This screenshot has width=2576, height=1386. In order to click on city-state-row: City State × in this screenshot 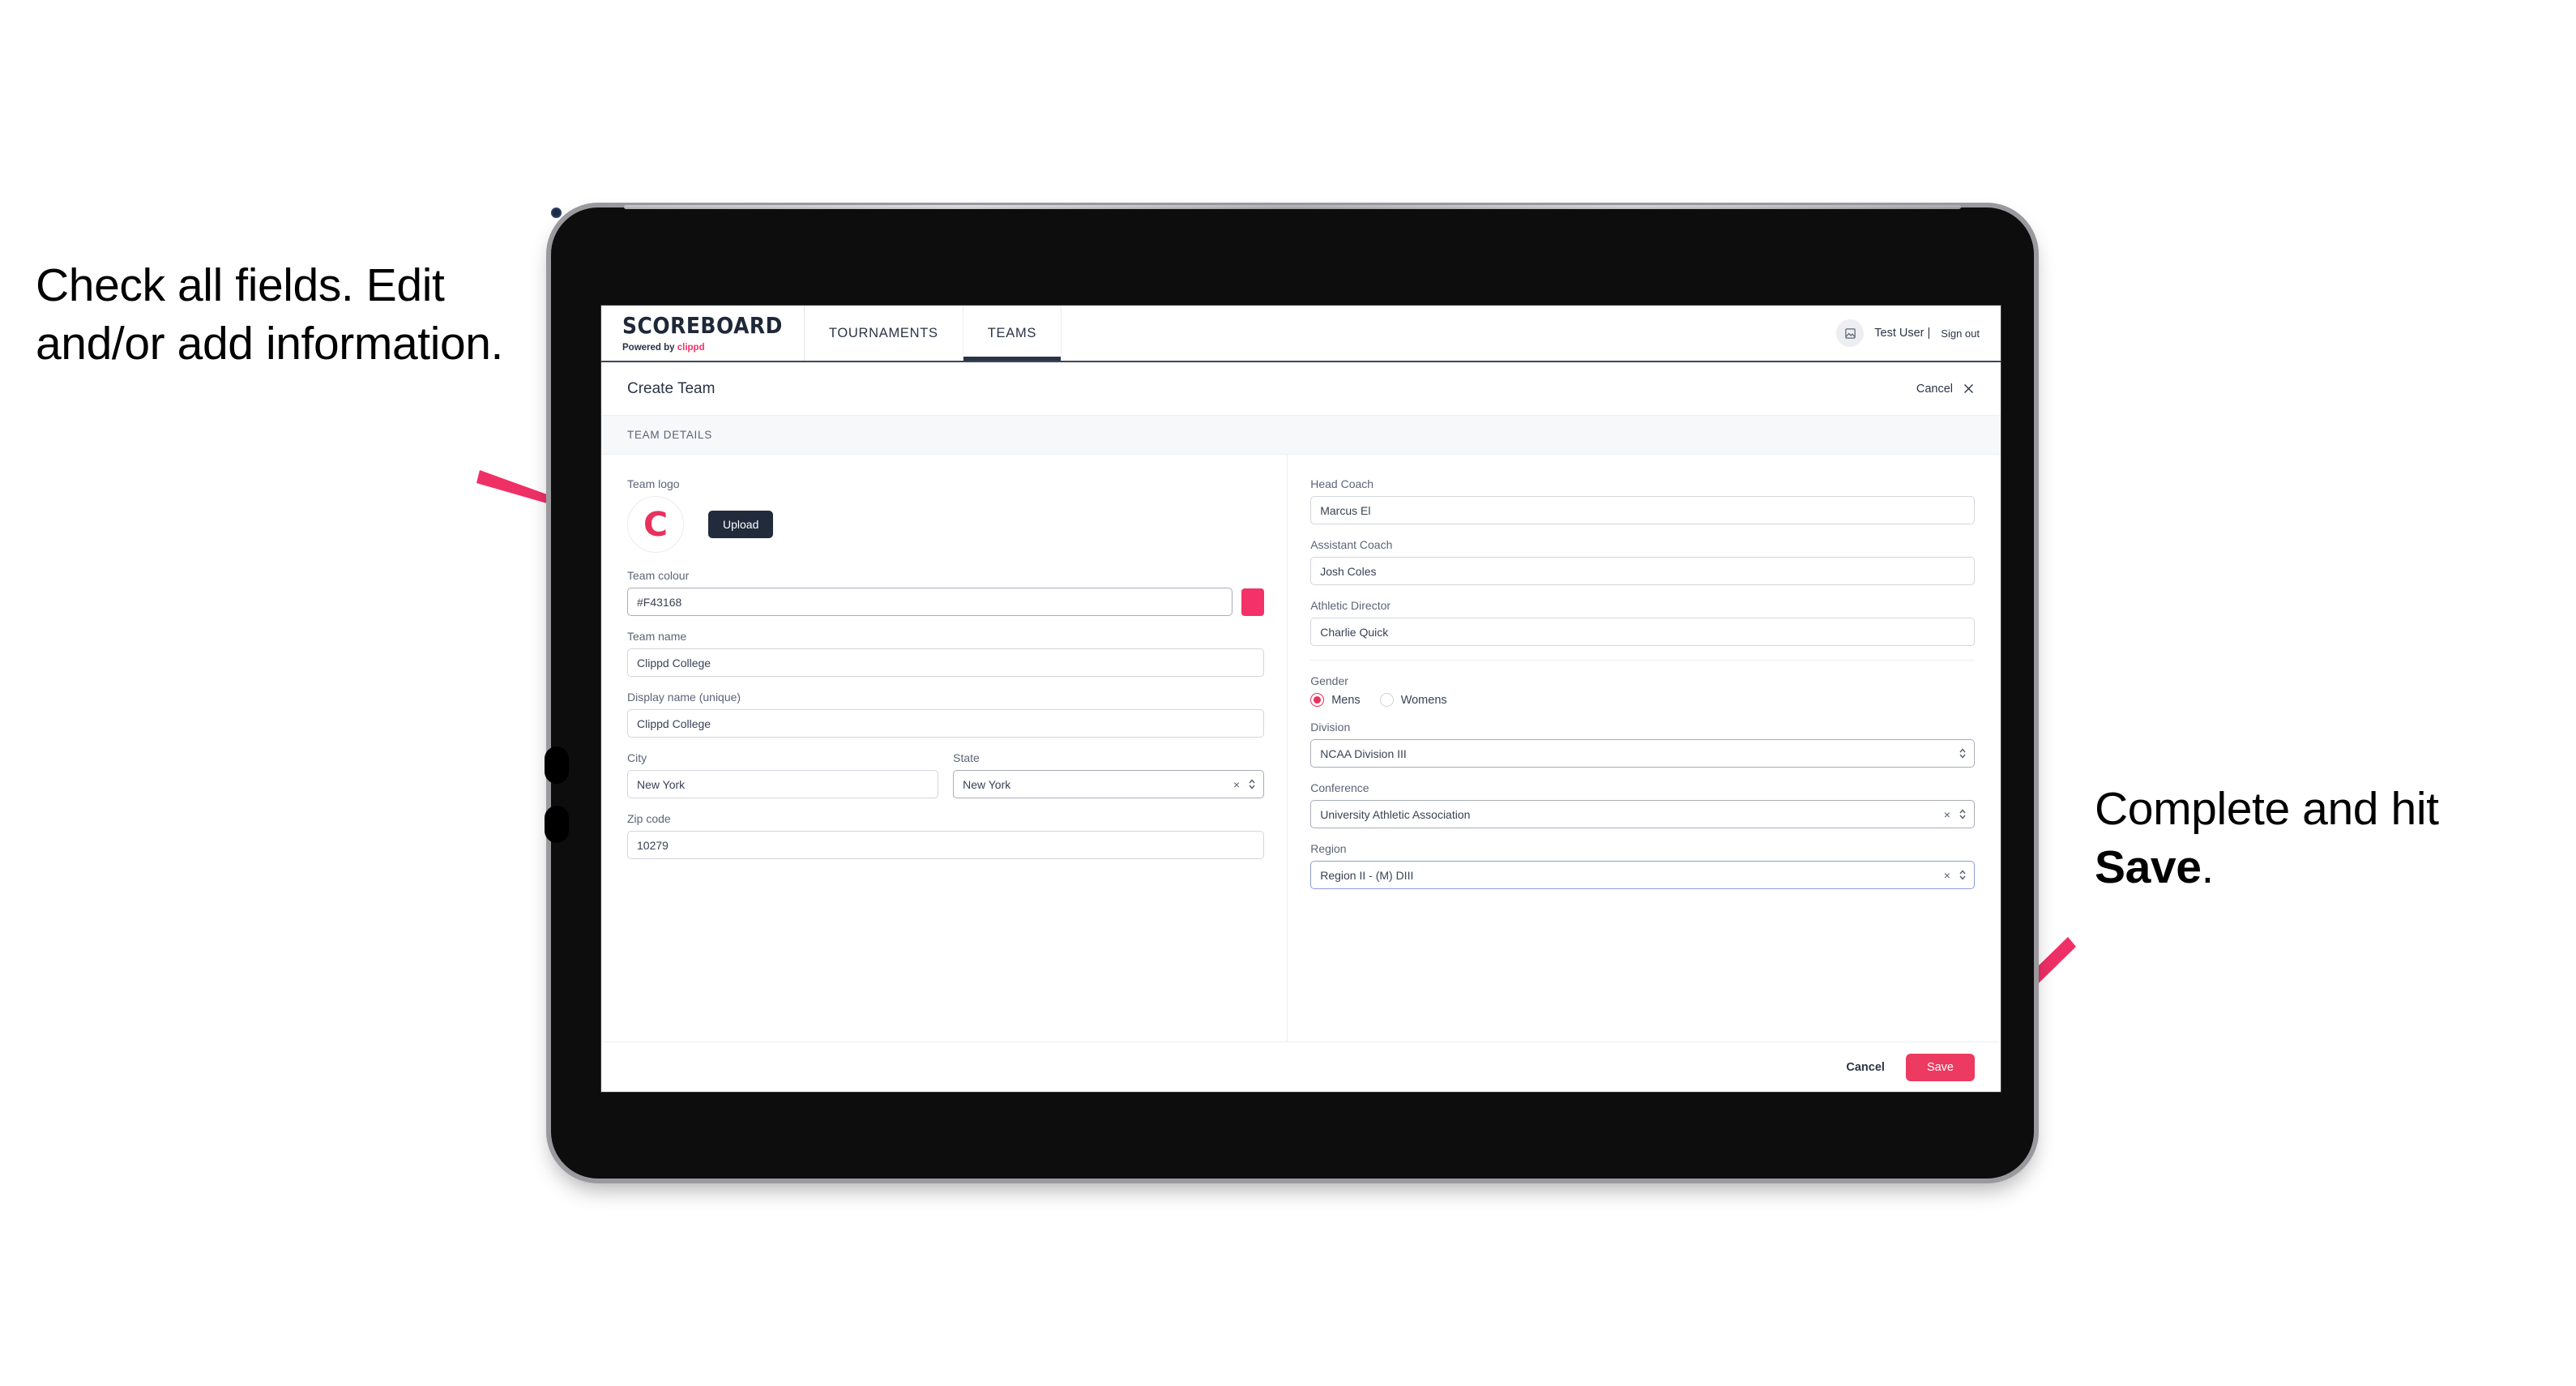, I will do `click(946, 781)`.